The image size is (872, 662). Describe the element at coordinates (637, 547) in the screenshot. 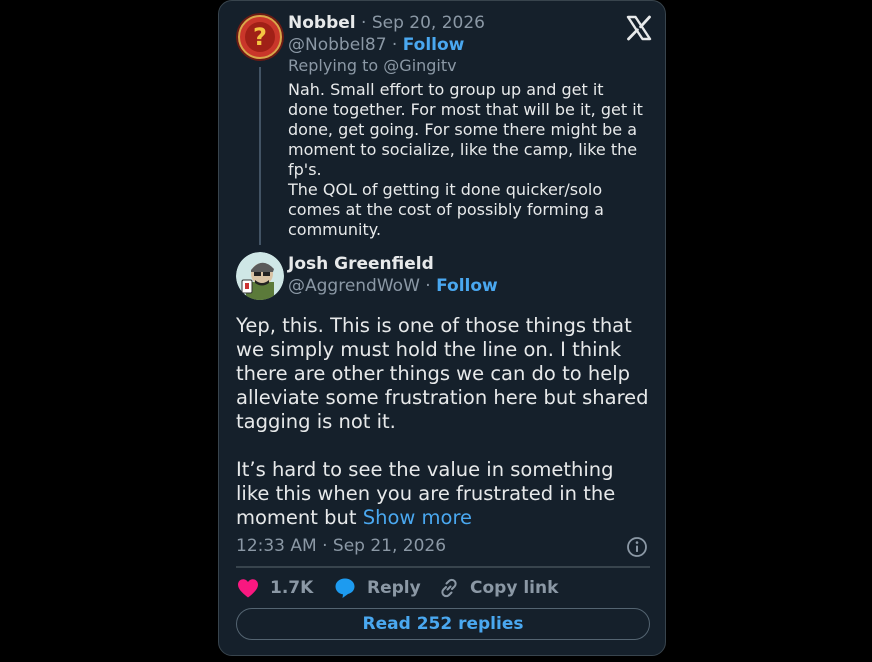

I see `info-icon` at that location.